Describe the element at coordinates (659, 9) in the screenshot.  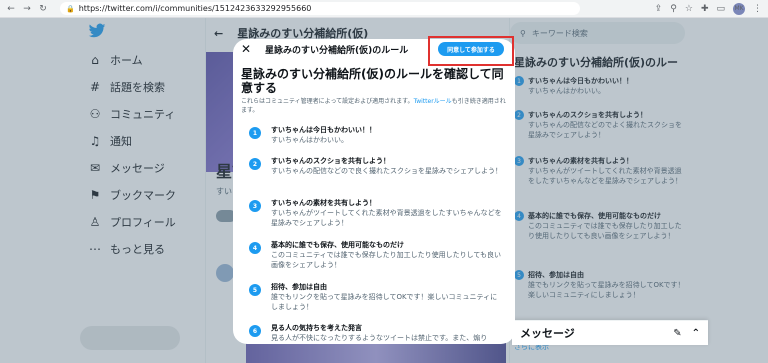
I see `share-icon: ⇪` at that location.